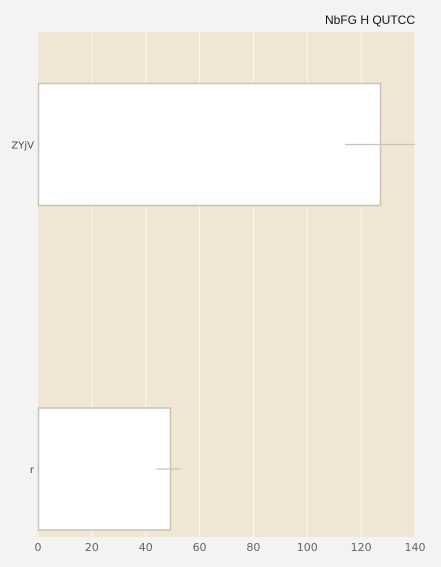  What do you see at coordinates (38, 547) in the screenshot?
I see `x-tick-label: 0` at bounding box center [38, 547].